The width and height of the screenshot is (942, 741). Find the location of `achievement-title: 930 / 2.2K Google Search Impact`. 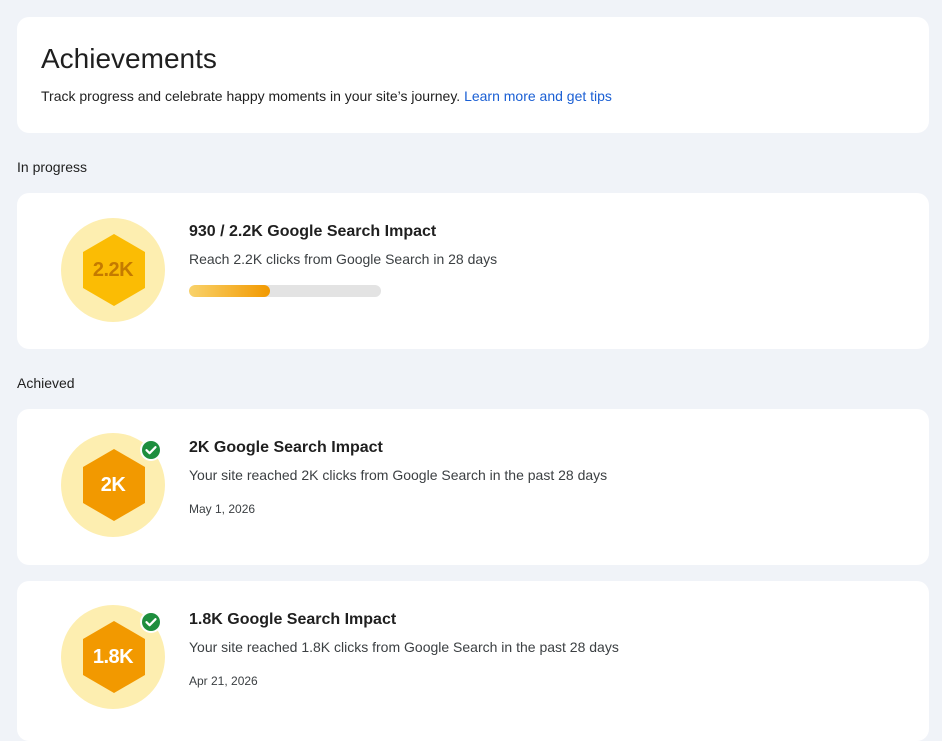

achievement-title: 930 / 2.2K Google Search Impact is located at coordinates (313, 231).